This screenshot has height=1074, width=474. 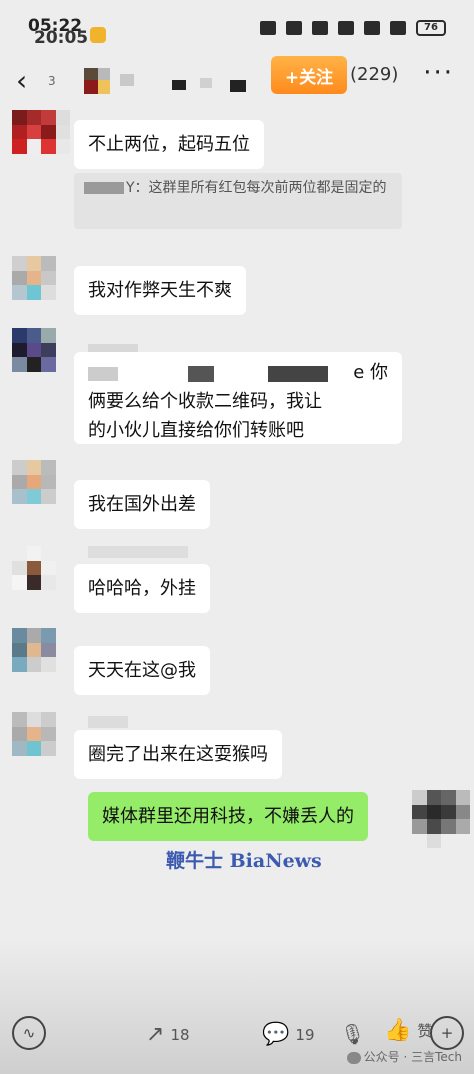 I want to click on follow-button: +关注, so click(x=309, y=75).